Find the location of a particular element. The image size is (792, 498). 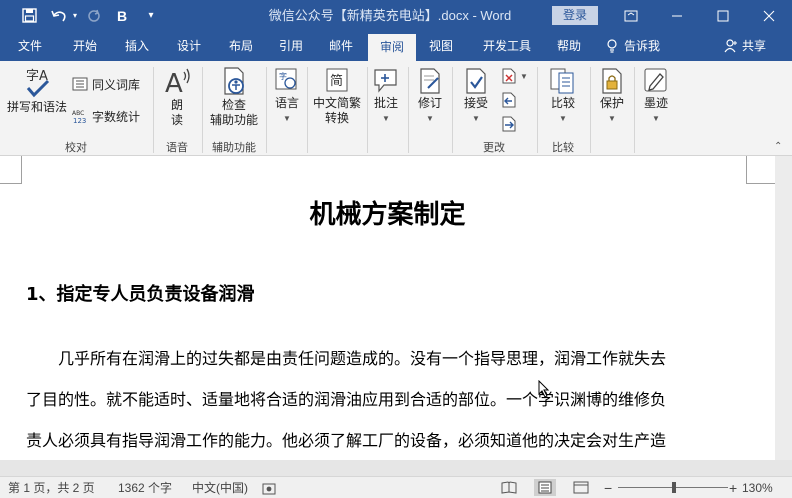

ink-button: 墨迹 ▼ is located at coordinates (656, 96).